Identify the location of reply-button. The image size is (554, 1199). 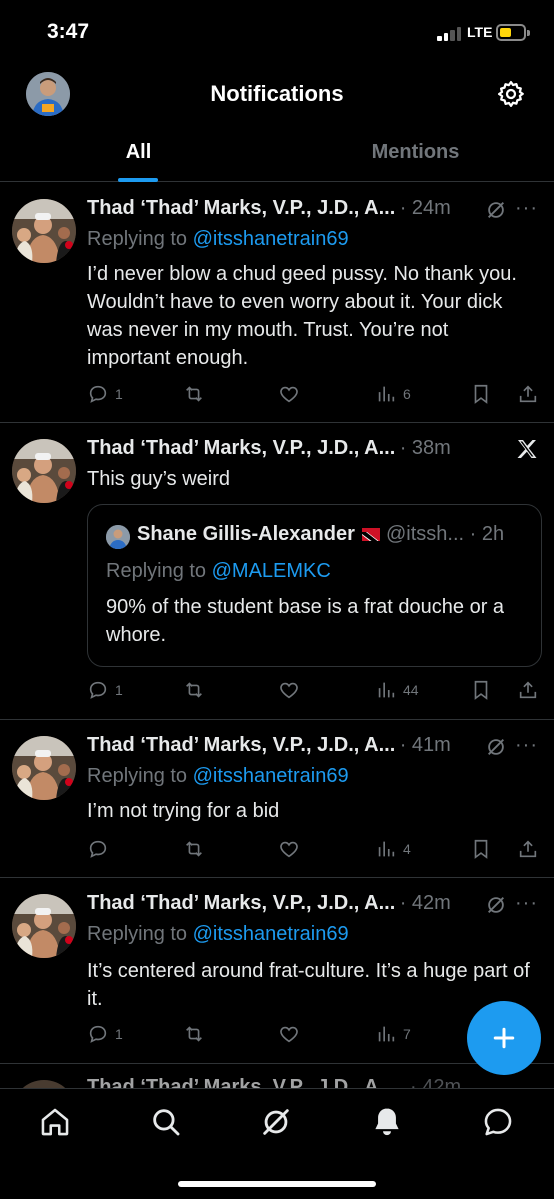
(101, 849).